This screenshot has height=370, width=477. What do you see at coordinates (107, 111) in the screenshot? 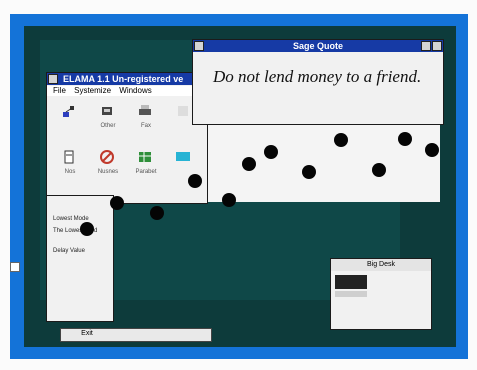
I see `tool-icon` at bounding box center [107, 111].